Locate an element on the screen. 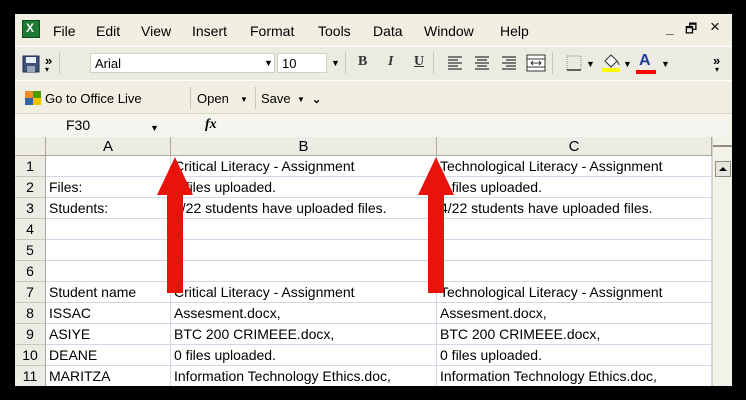 The height and width of the screenshot is (400, 746). row-header: 8 is located at coordinates (30, 313).